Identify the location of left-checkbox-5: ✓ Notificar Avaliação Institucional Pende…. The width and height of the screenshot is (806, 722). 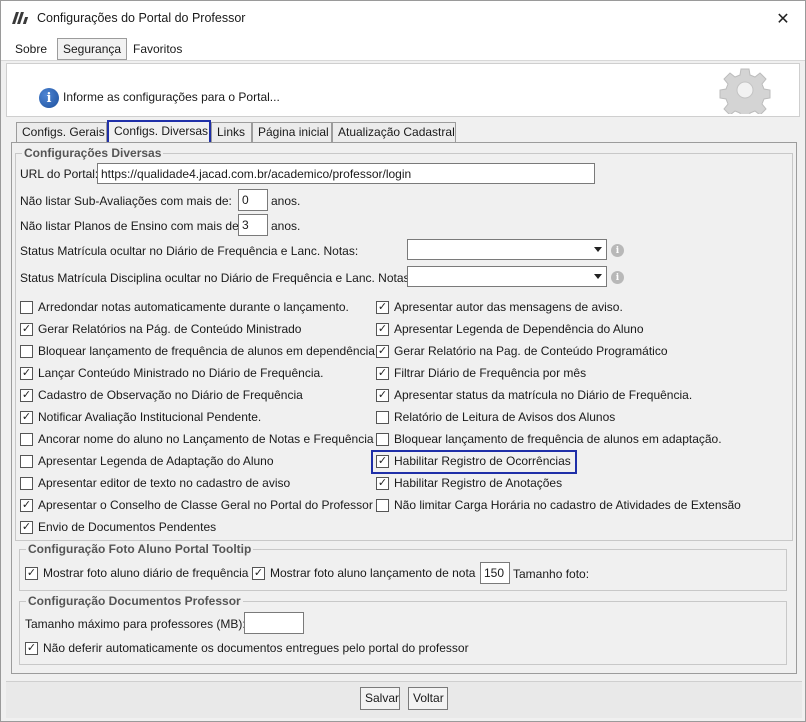
(140, 417).